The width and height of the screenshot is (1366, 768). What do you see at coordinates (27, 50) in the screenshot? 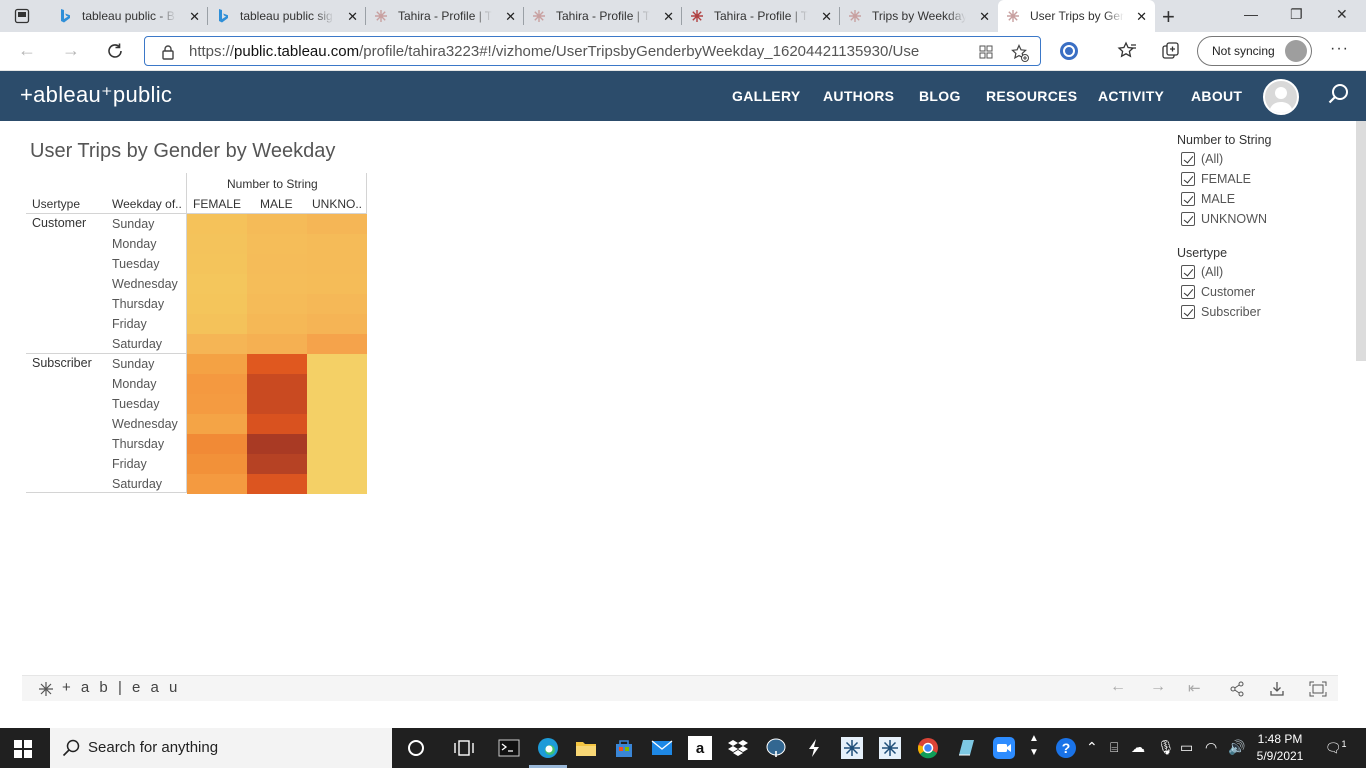
I see `back-icon: ←` at bounding box center [27, 50].